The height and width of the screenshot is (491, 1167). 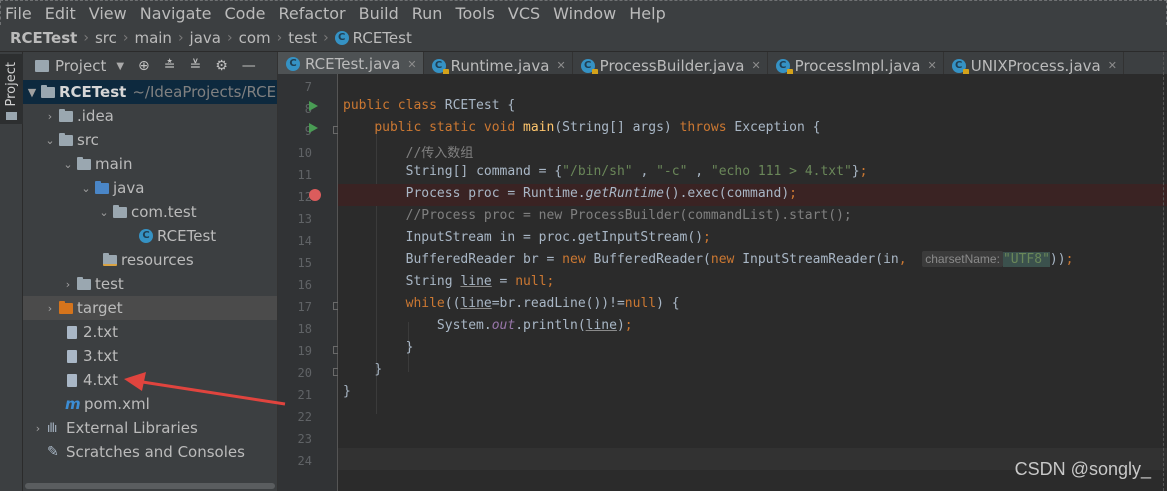 What do you see at coordinates (135, 381) in the screenshot?
I see `annotation-arrow-head` at bounding box center [135, 381].